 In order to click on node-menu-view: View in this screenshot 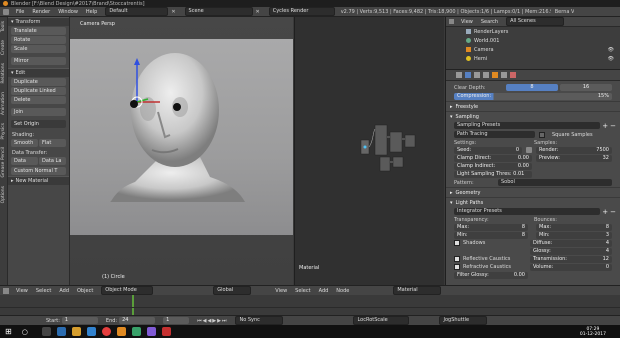, I will do `click(281, 291)`.